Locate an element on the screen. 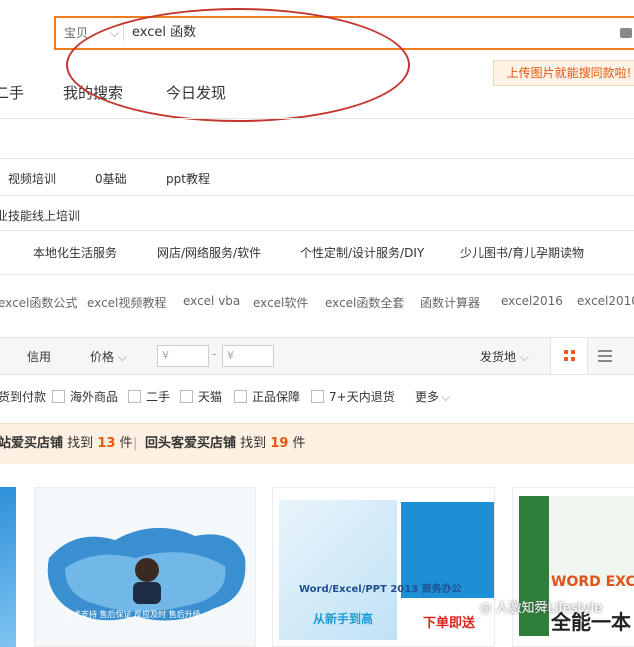 The width and height of the screenshot is (634, 647). grid-view-button is located at coordinates (569, 356).